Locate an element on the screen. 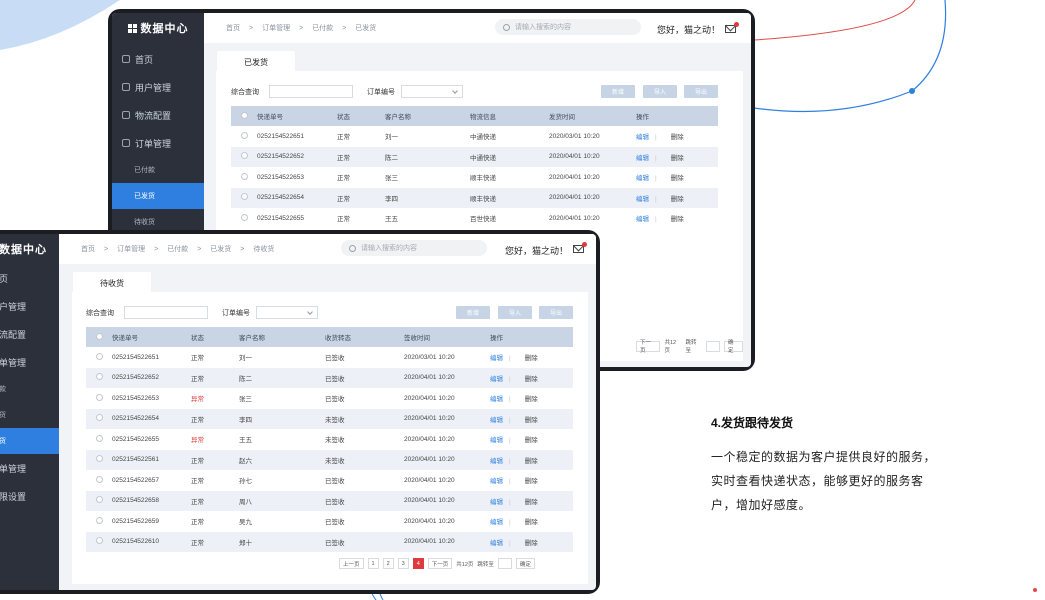  prev-page-button: 上一页 is located at coordinates (351, 563).